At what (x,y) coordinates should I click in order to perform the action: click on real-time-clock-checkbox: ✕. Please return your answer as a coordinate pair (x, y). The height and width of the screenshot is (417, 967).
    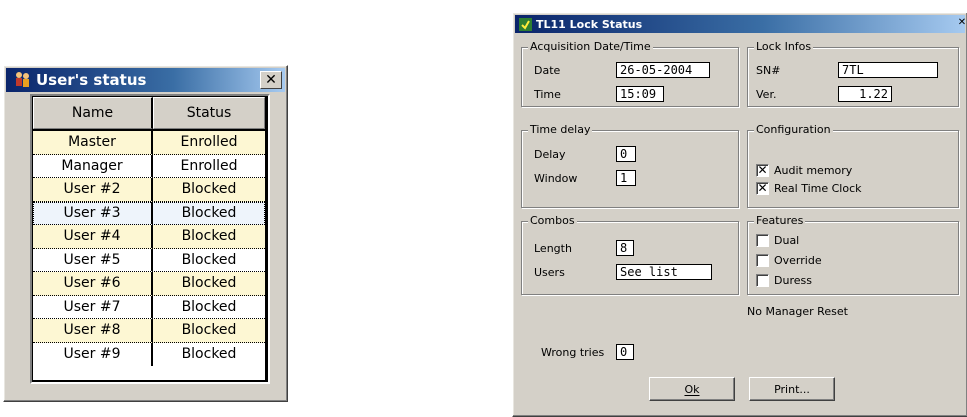
    Looking at the image, I should click on (762, 188).